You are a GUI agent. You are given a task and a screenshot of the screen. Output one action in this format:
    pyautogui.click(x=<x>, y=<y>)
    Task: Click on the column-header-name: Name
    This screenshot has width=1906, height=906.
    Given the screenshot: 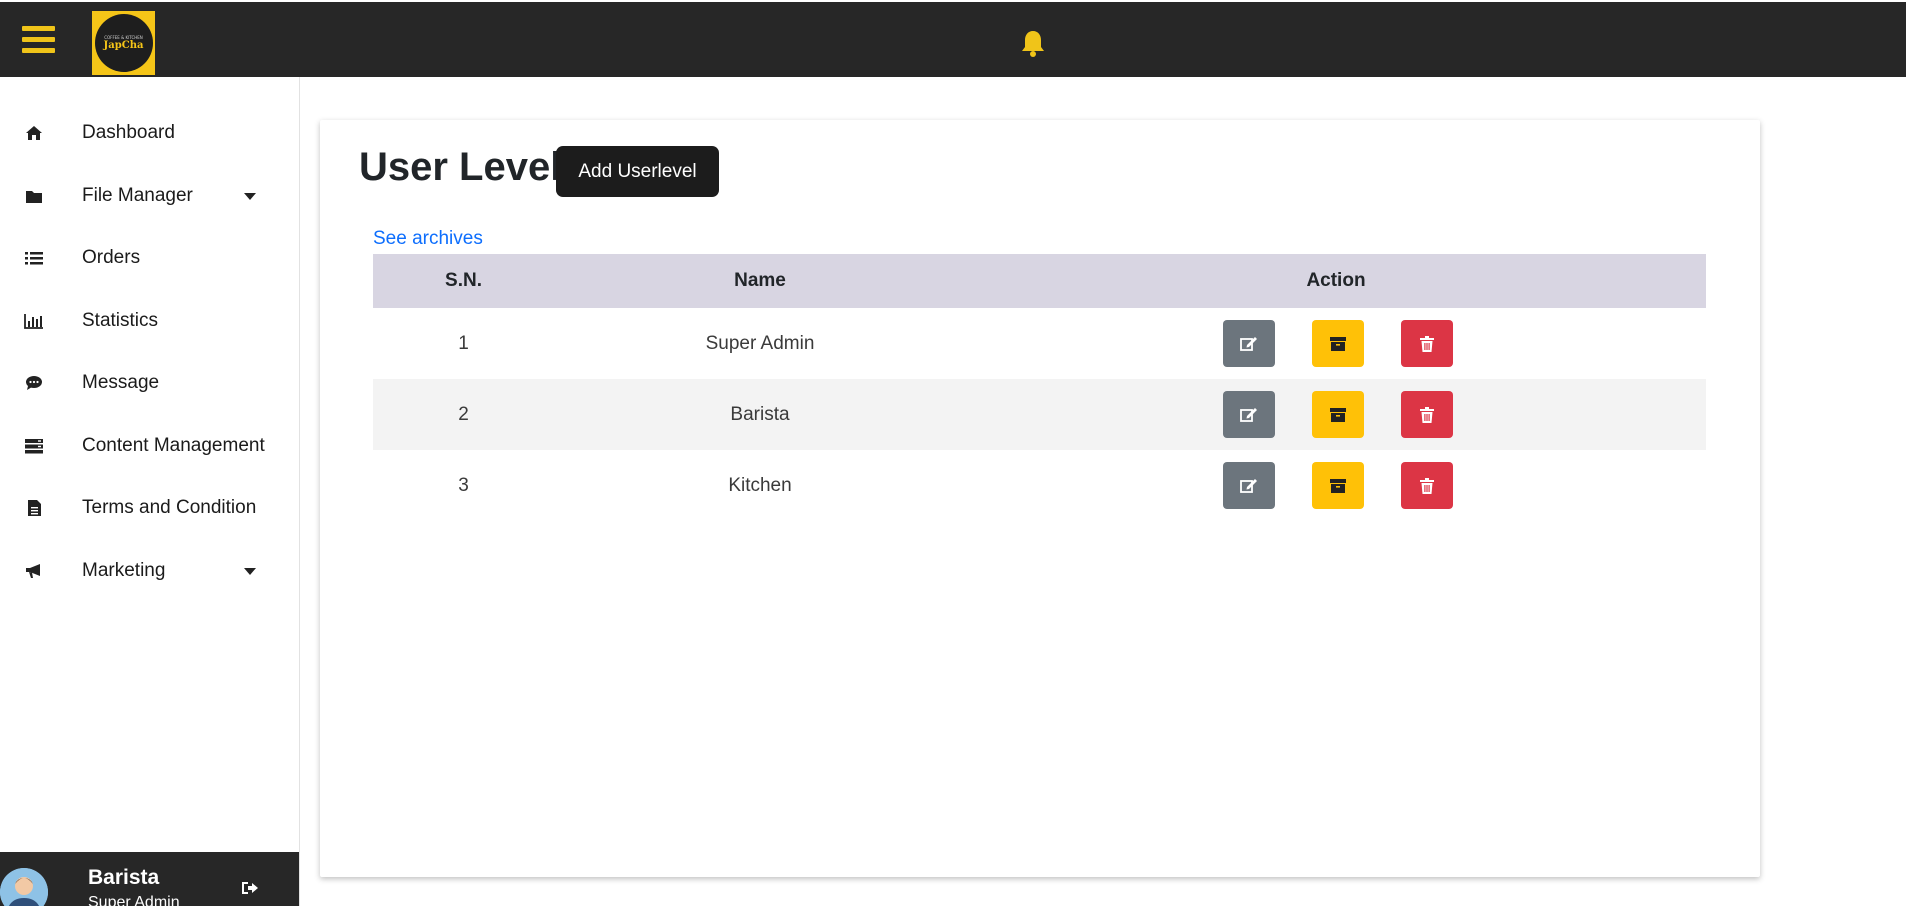 What is the action you would take?
    pyautogui.click(x=760, y=280)
    